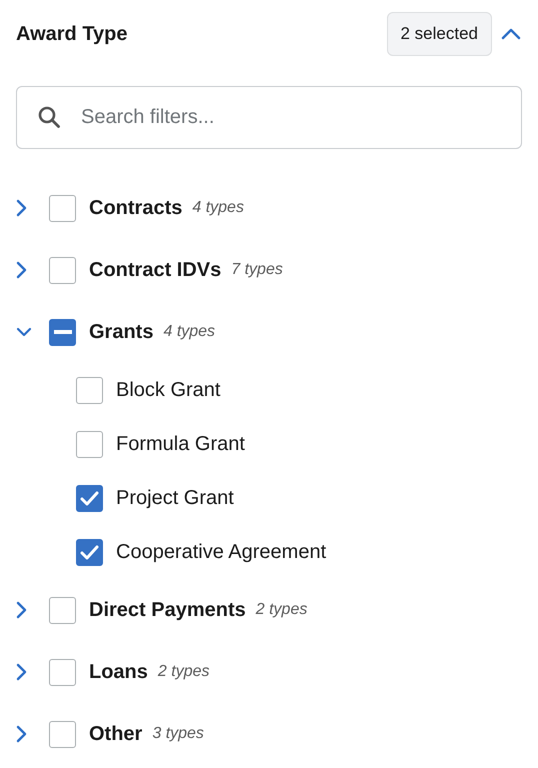 The width and height of the screenshot is (538, 768). I want to click on item-label: Contracts, so click(135, 208).